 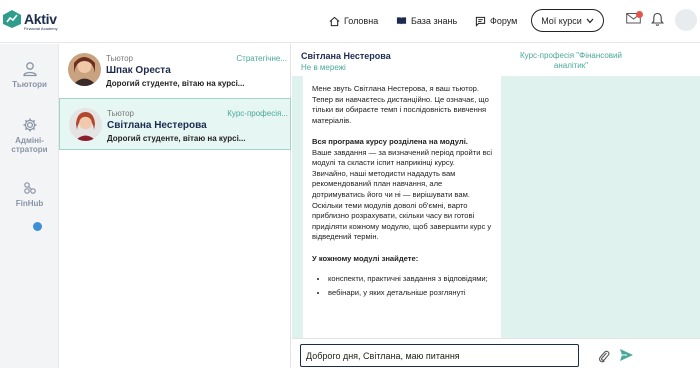 I want to click on nav-forum-label: Форум, so click(x=504, y=21).